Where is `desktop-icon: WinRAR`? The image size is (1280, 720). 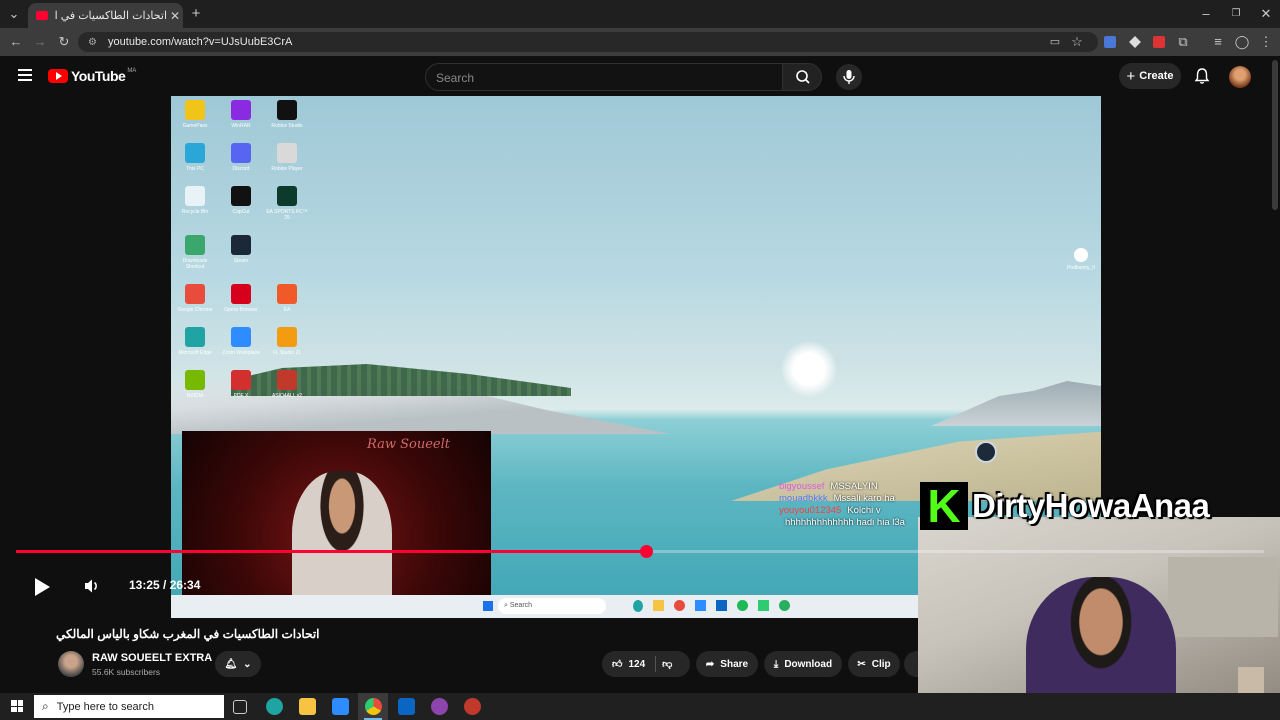 desktop-icon: WinRAR is located at coordinates (241, 114).